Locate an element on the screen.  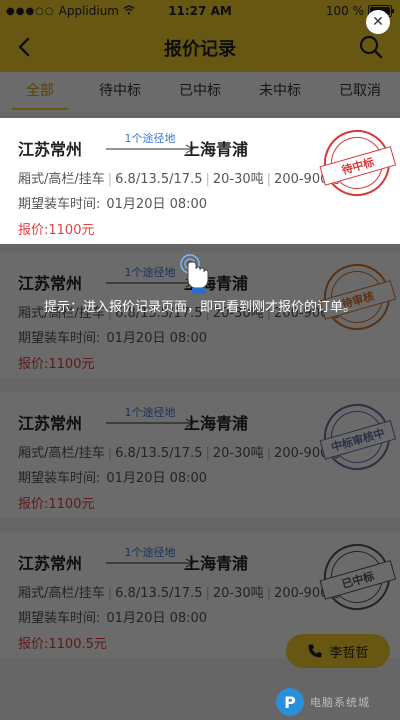
price-value: 1100.5元 is located at coordinates (77, 644).